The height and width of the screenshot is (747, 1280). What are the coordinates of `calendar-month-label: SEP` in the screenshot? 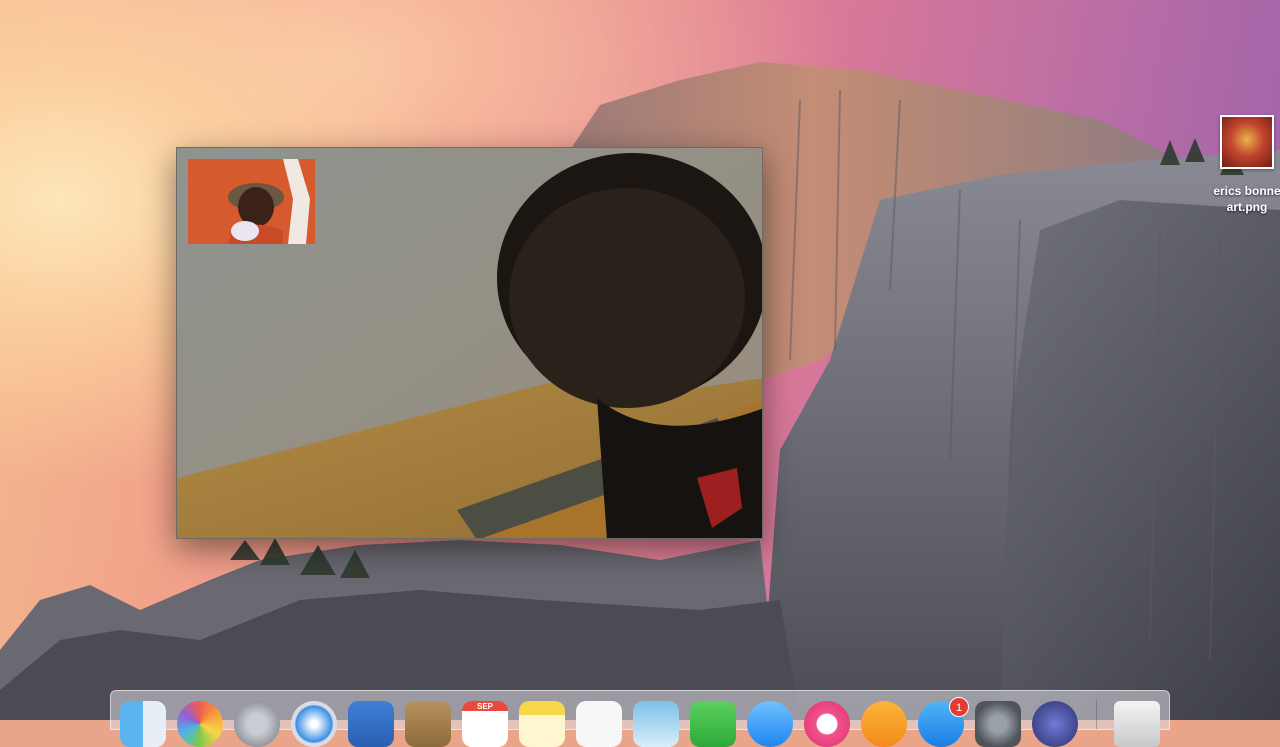 It's located at (484, 706).